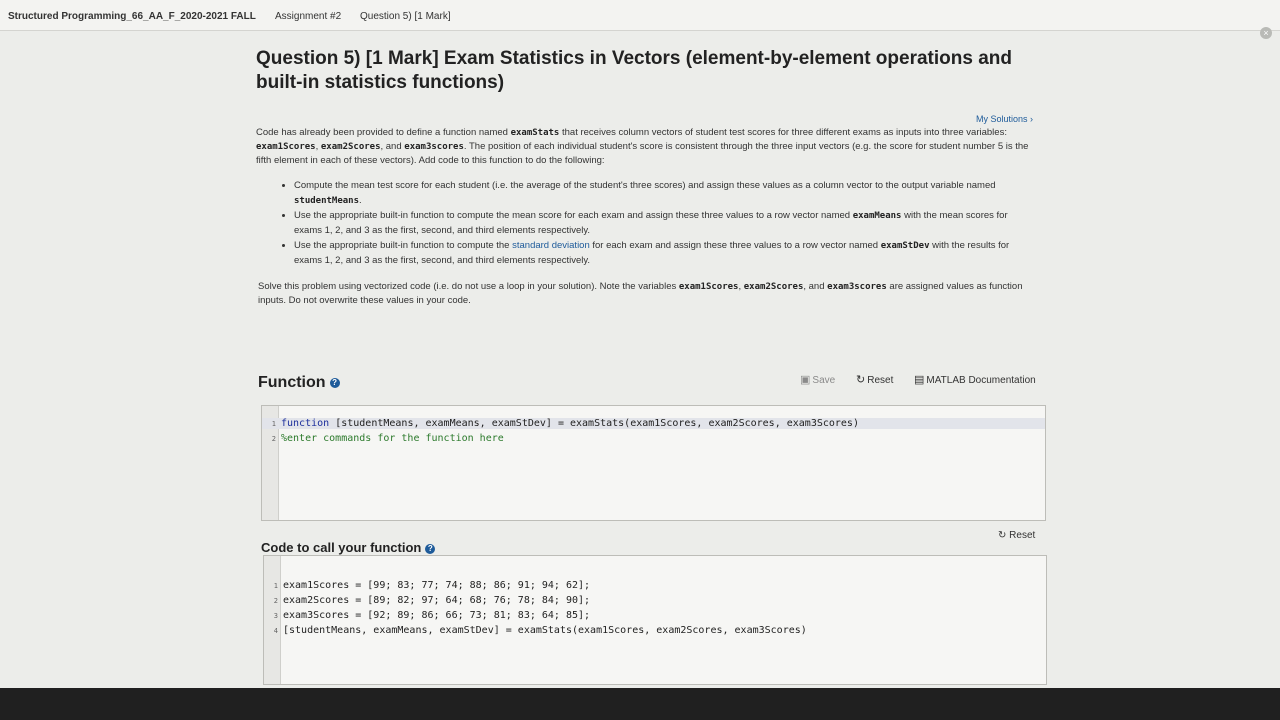 The height and width of the screenshot is (720, 1280). I want to click on save-label: Save, so click(824, 380).